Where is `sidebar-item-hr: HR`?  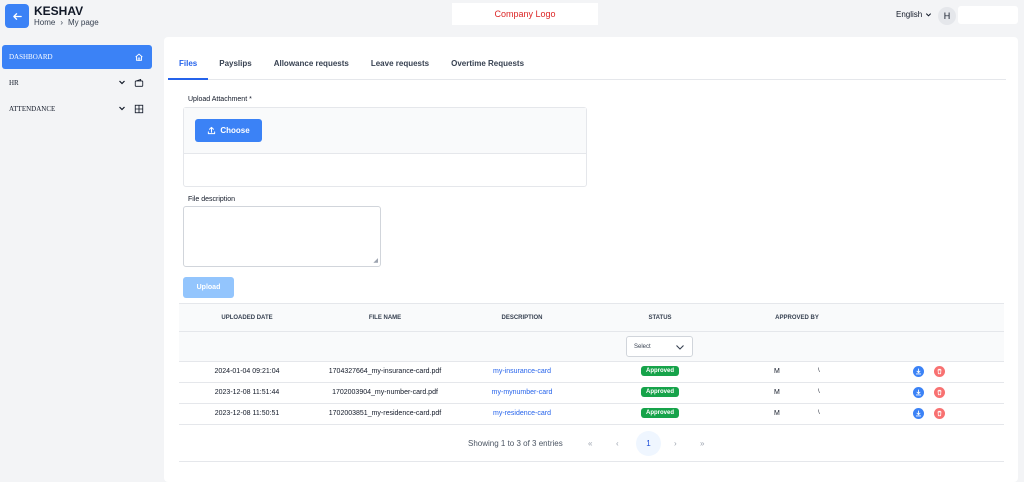
sidebar-item-hr: HR is located at coordinates (77, 83).